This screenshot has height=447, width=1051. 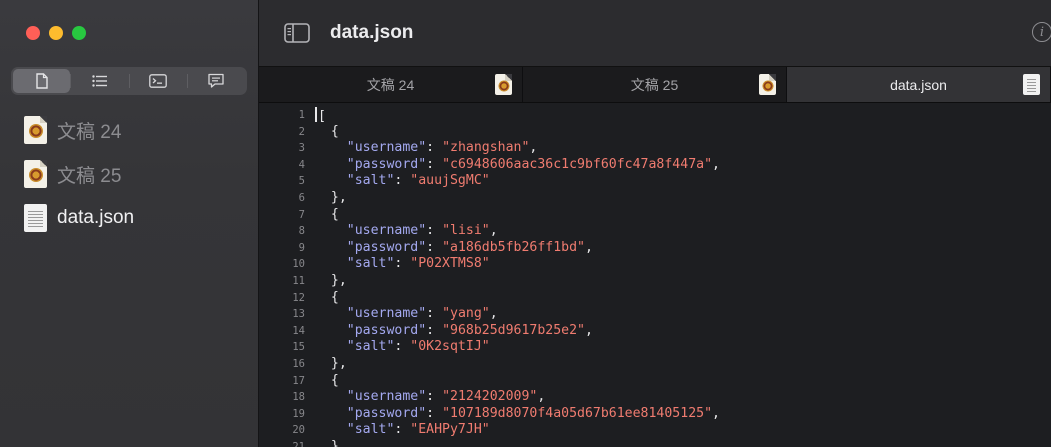 What do you see at coordinates (1041, 32) in the screenshot?
I see `info-icon: i` at bounding box center [1041, 32].